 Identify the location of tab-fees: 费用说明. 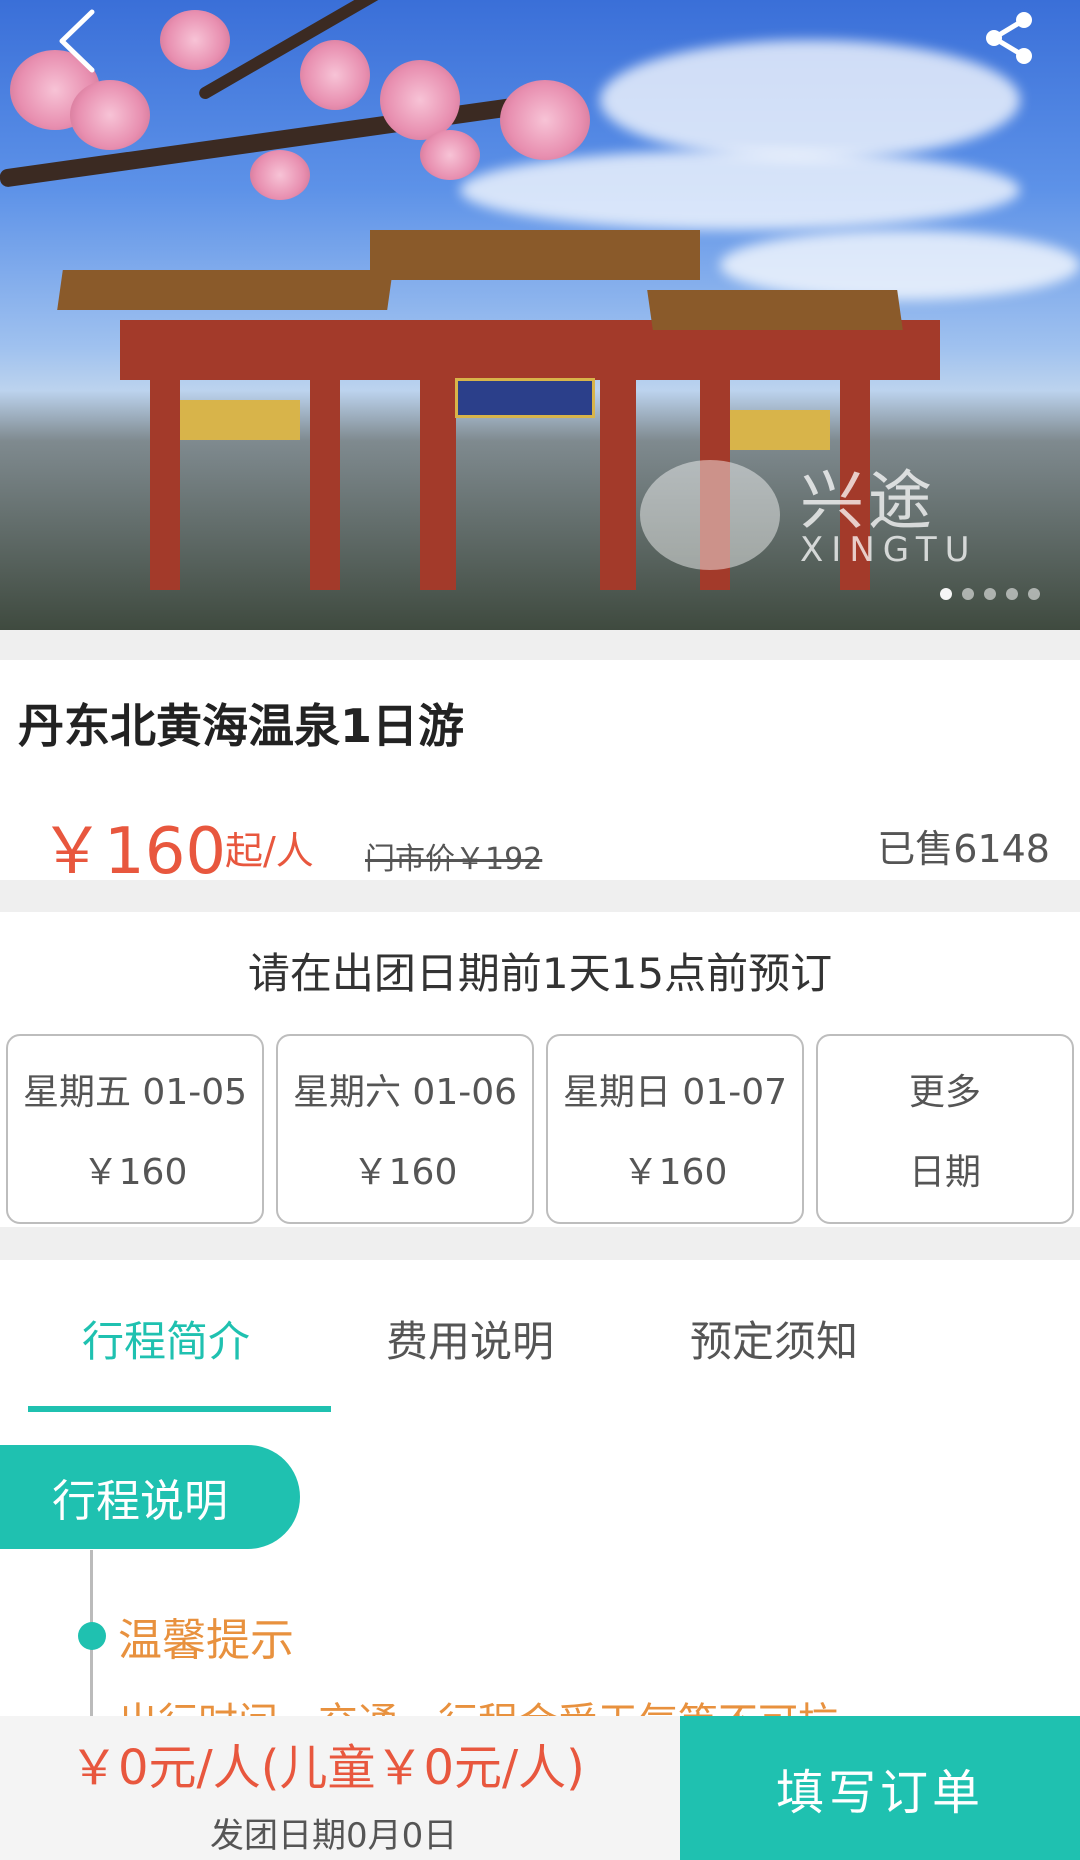
(470, 1338).